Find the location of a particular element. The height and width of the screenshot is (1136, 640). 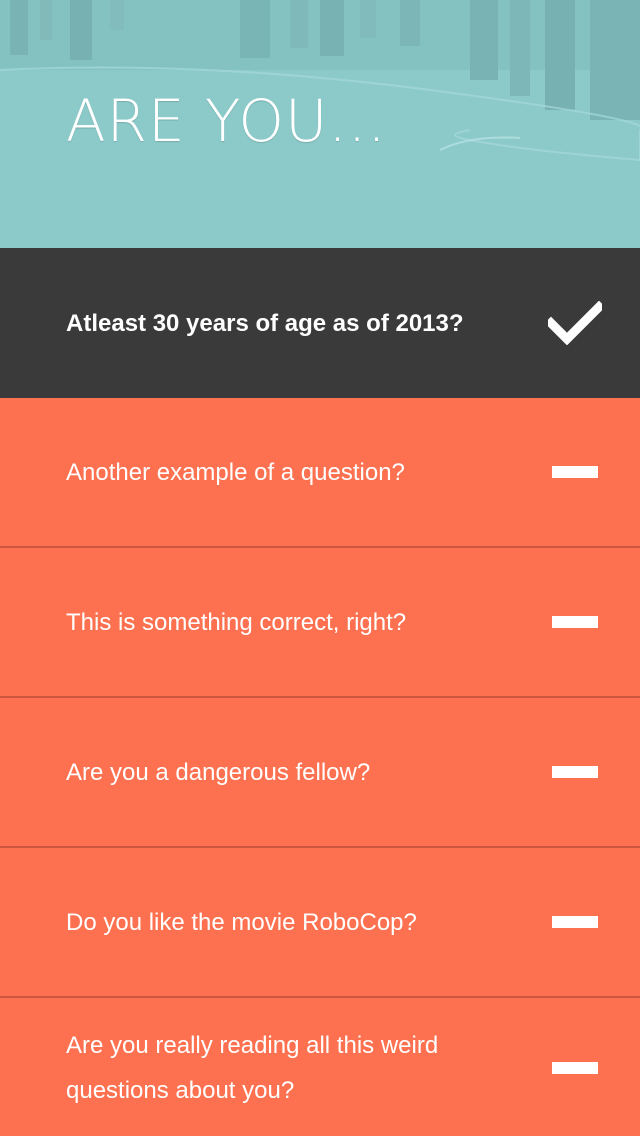

question-text: Are you a dangerous fellow? is located at coordinates (218, 772).